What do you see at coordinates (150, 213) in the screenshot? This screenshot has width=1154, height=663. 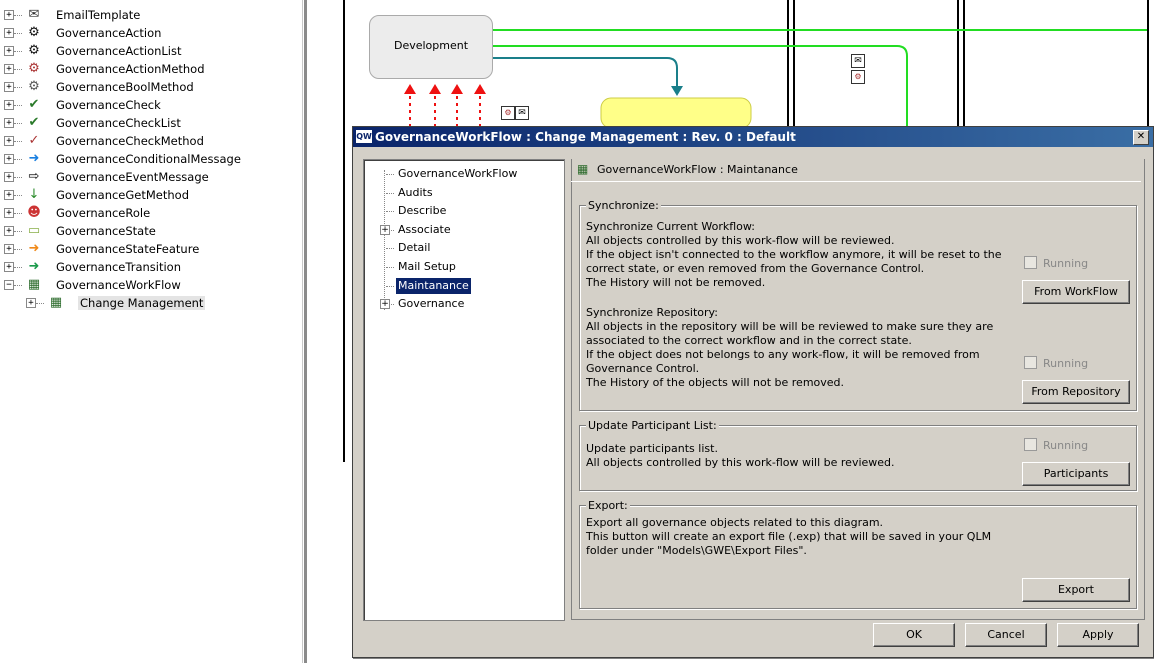 I see `tree-item: + ☻ GovernanceRole` at bounding box center [150, 213].